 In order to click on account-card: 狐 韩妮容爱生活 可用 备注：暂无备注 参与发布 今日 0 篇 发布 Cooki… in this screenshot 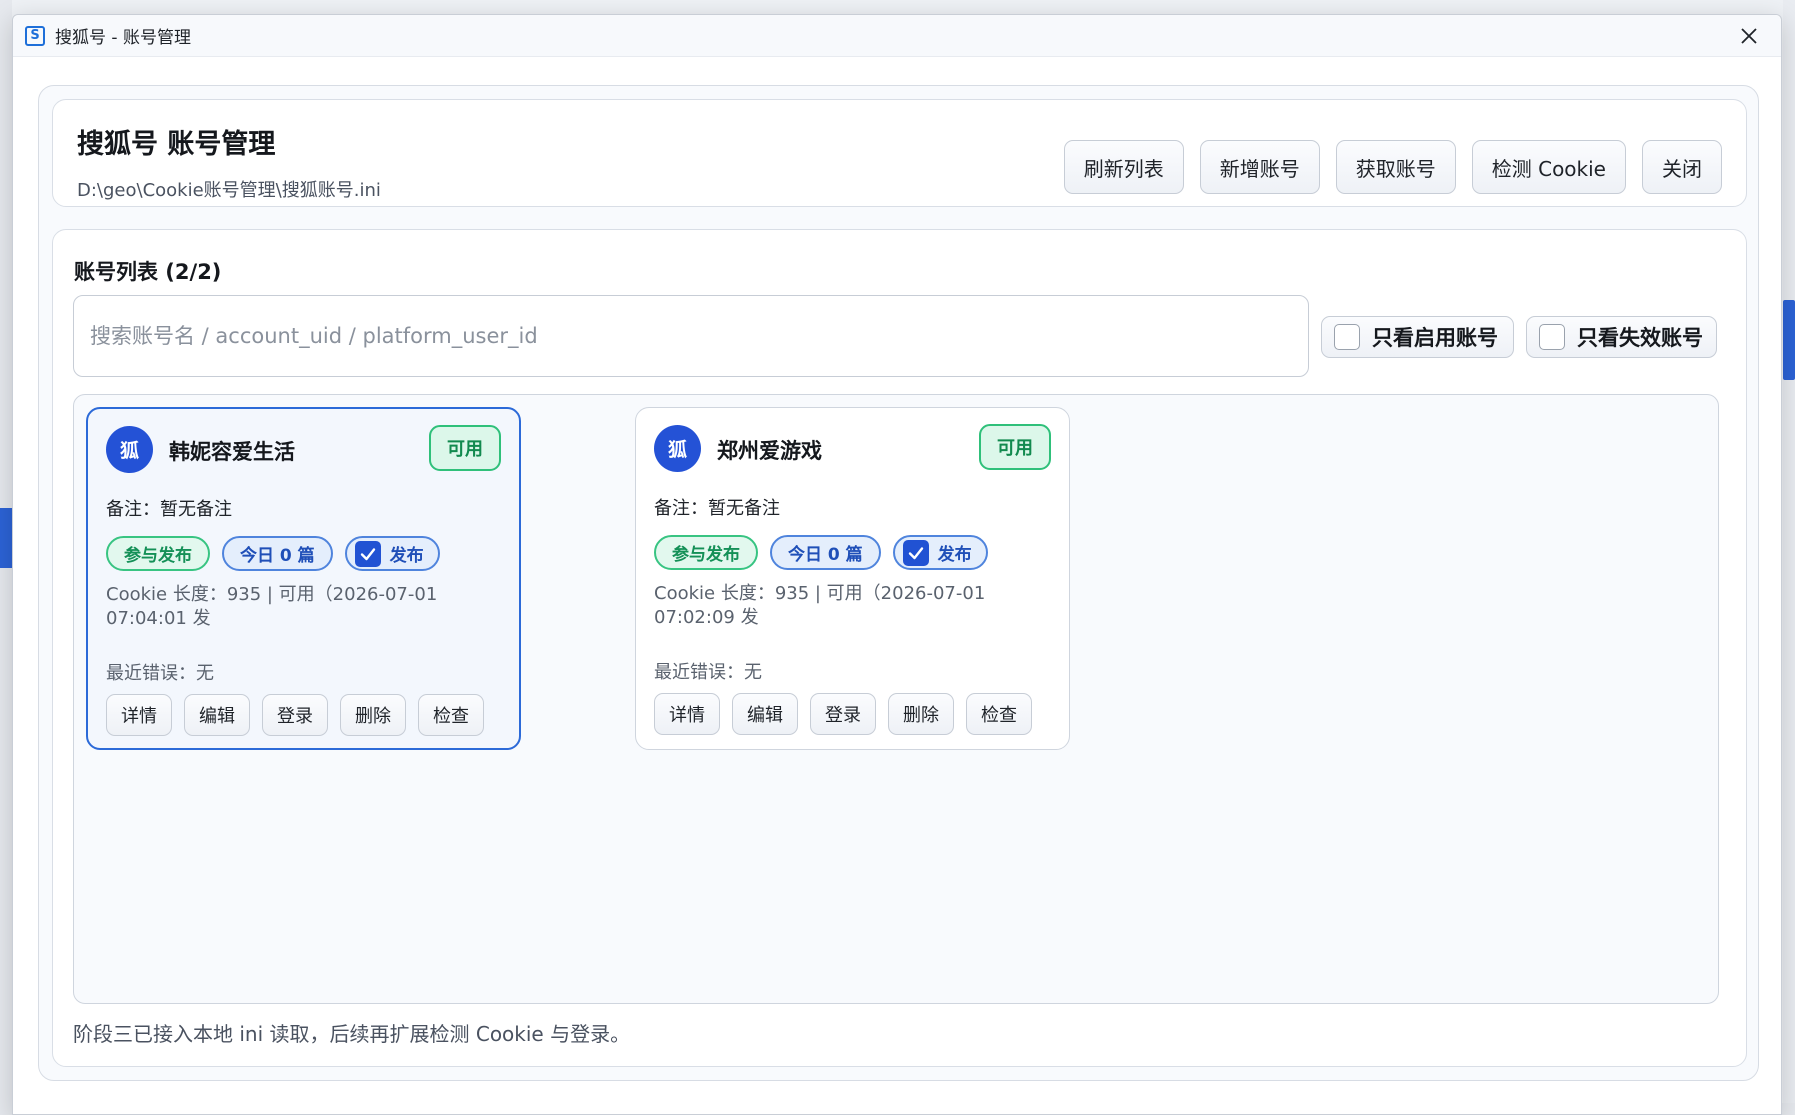, I will do `click(303, 578)`.